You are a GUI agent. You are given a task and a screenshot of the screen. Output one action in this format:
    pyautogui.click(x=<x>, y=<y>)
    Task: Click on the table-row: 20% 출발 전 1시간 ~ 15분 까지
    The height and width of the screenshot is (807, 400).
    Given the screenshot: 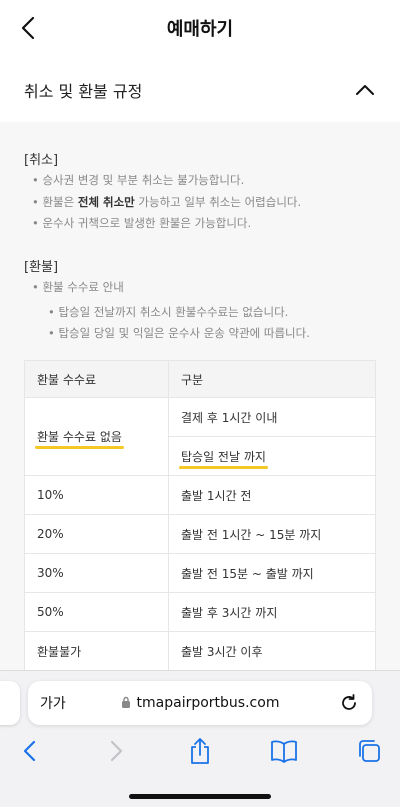 What is the action you would take?
    pyautogui.click(x=200, y=533)
    